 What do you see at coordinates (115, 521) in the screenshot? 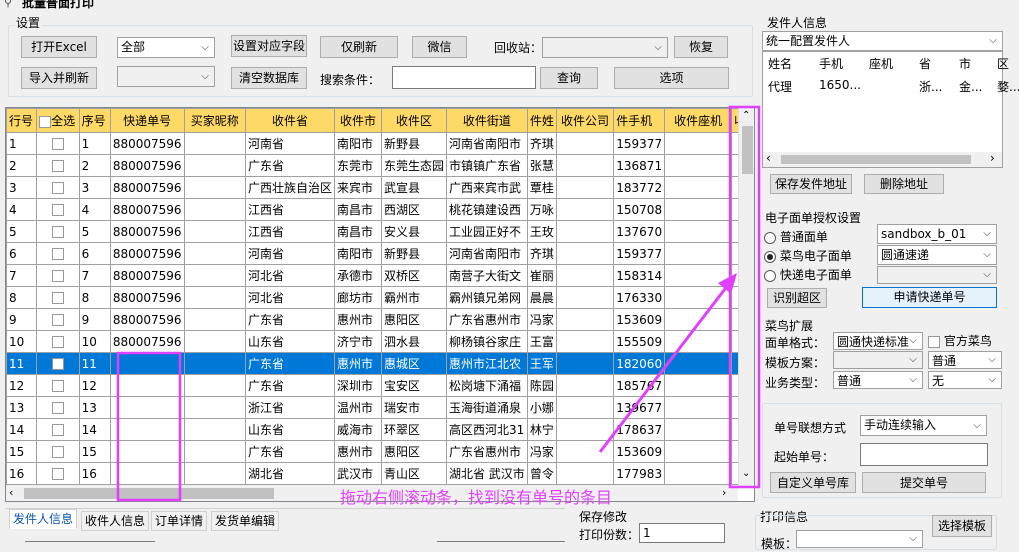
I see `tab-recipient-info: 收件人信息` at bounding box center [115, 521].